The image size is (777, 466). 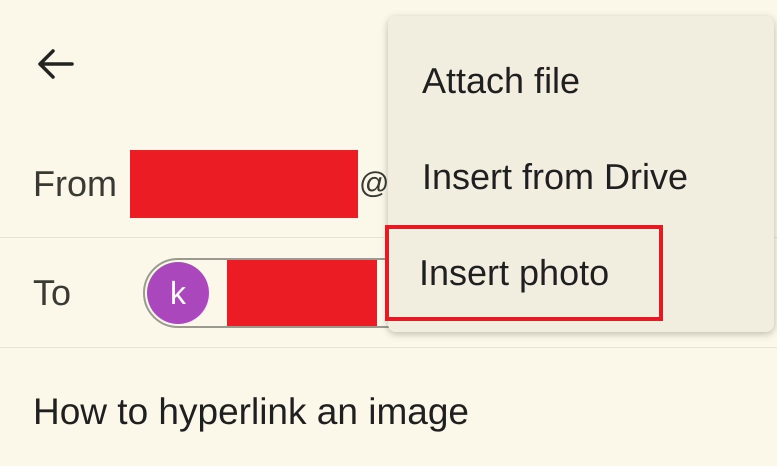 What do you see at coordinates (52, 292) in the screenshot?
I see `to-label: To` at bounding box center [52, 292].